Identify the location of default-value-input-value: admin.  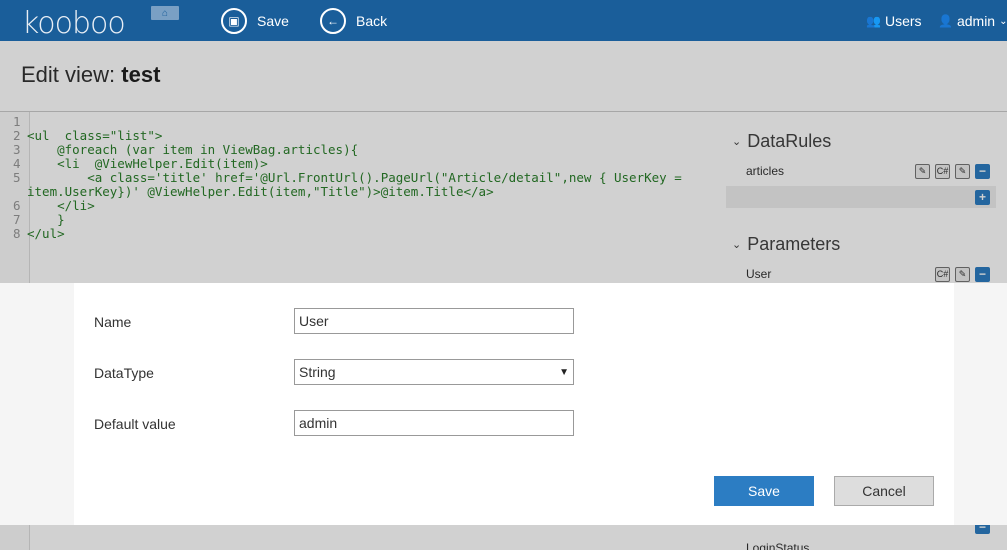
(318, 423).